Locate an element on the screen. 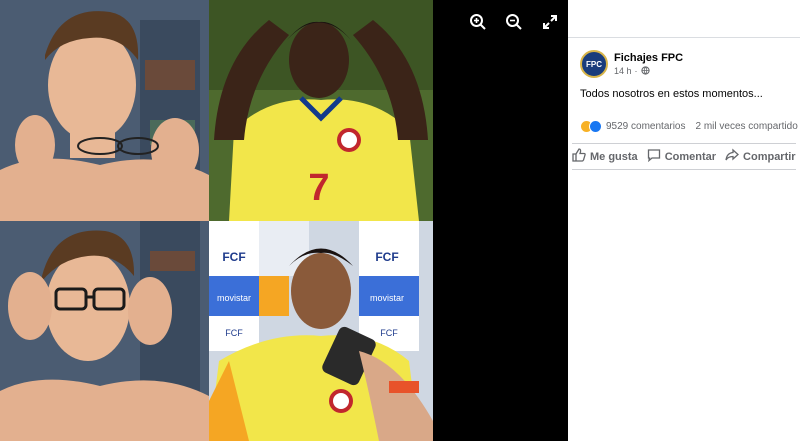 This screenshot has width=800, height=441. sidebar-topbar is located at coordinates (684, 19).